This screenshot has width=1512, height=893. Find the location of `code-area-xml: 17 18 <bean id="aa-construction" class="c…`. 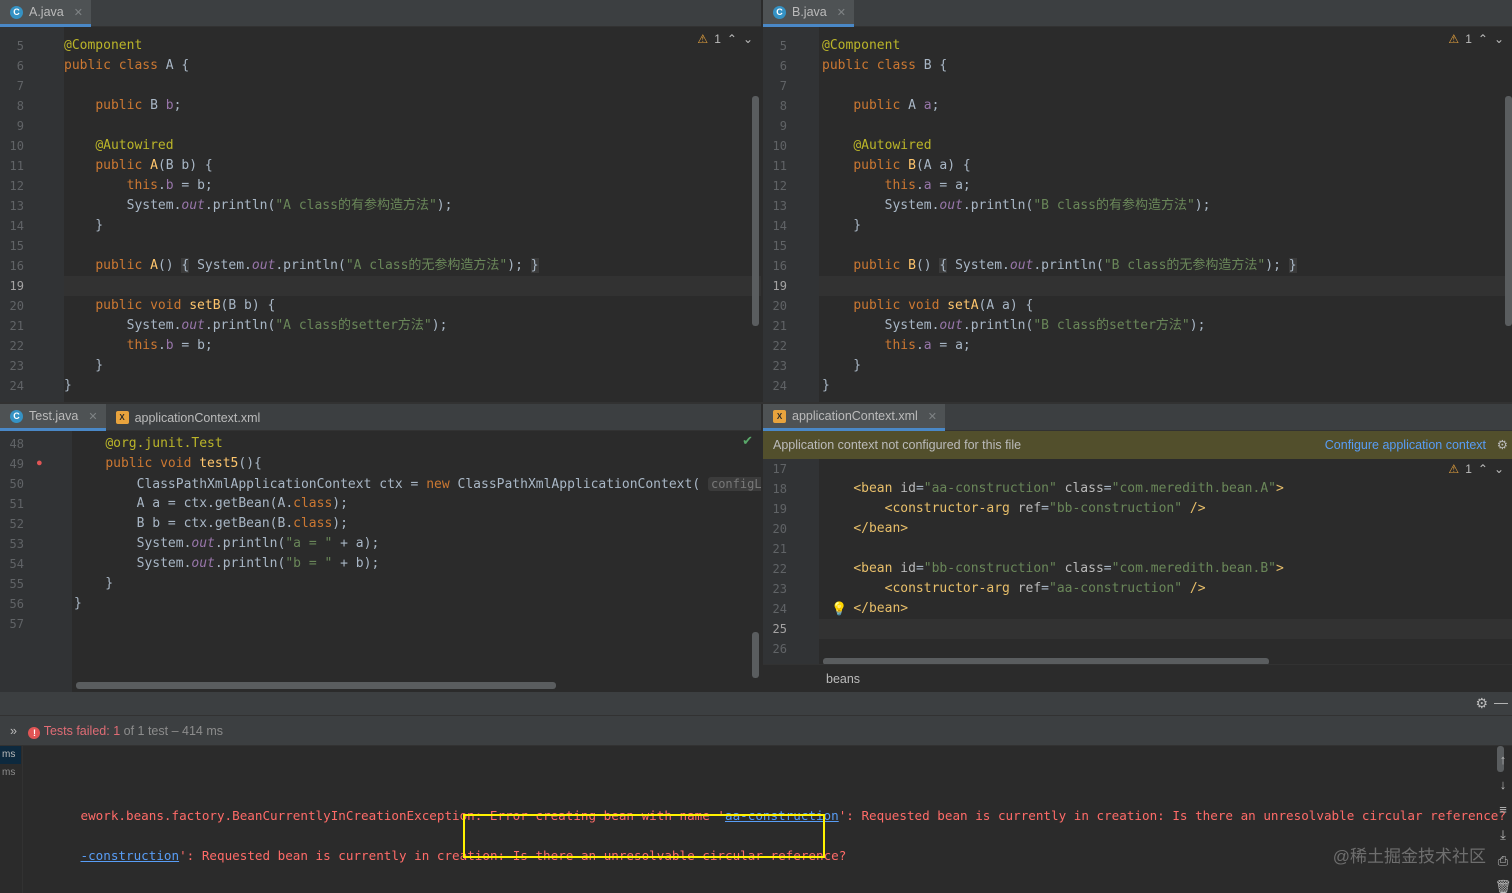

code-area-xml: 17 18 <bean id="aa-construction" class="c… is located at coordinates (1137, 567).